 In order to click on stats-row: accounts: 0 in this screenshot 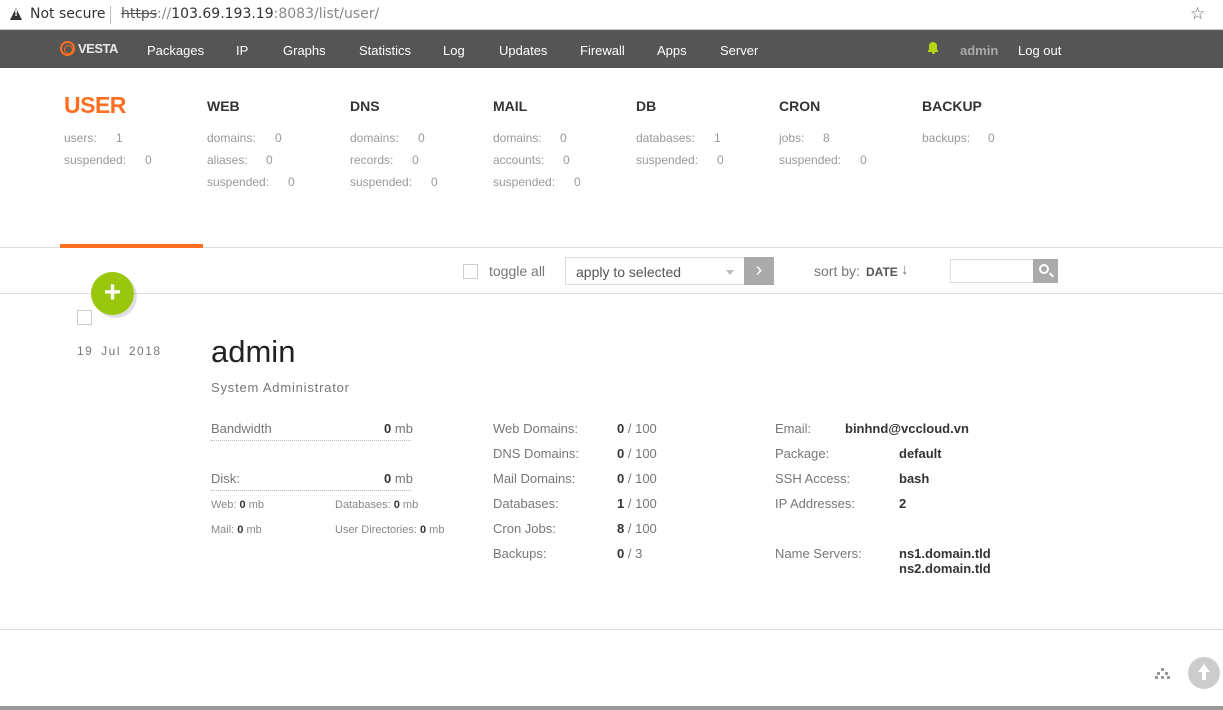, I will do `click(531, 160)`.